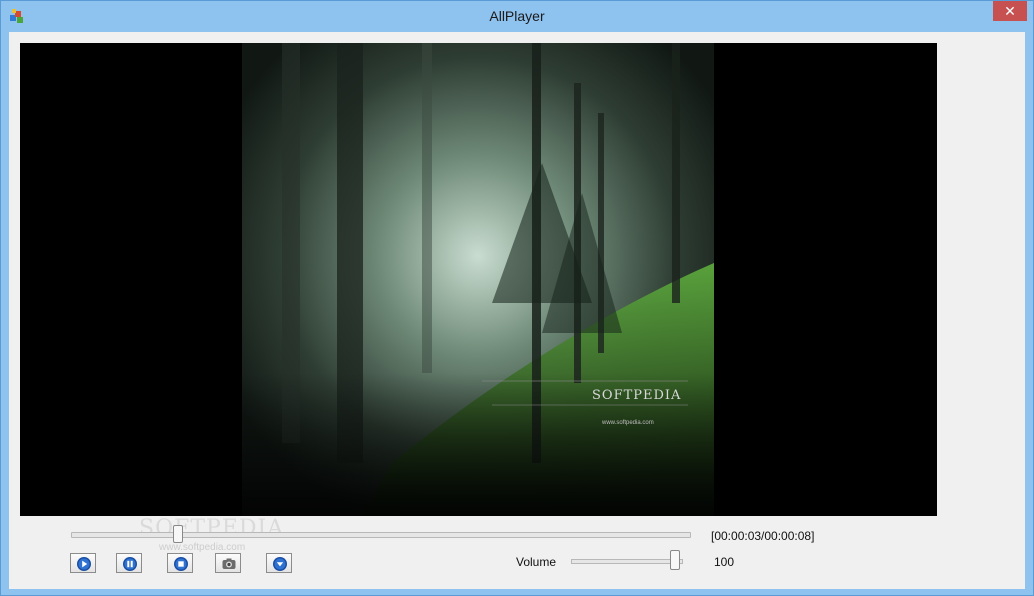 The image size is (1034, 596). I want to click on volume-value: 100, so click(724, 562).